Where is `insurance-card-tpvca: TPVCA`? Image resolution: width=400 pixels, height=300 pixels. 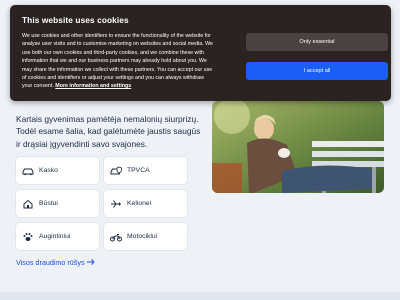 insurance-card-tpvca: TPVCA is located at coordinates (145, 170).